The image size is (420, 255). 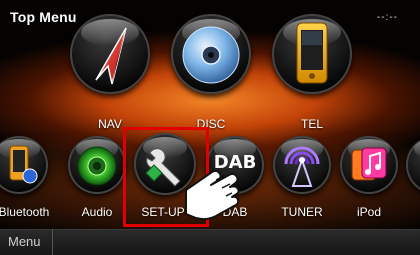 What do you see at coordinates (302, 212) in the screenshot?
I see `tuner-label: TUNER` at bounding box center [302, 212].